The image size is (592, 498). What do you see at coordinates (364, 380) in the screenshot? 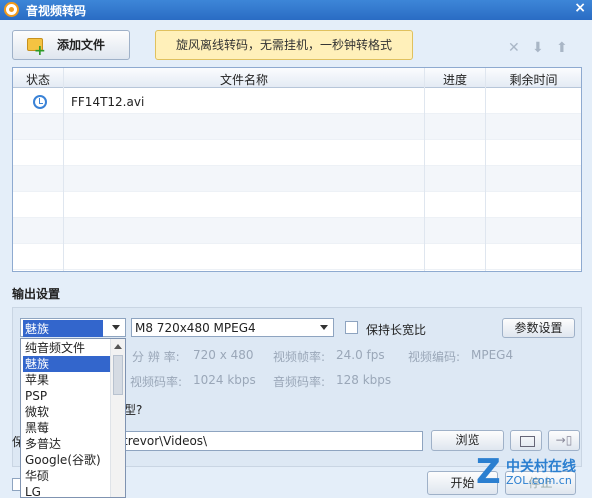
I see `abitrate-value: 128 kbps` at bounding box center [364, 380].